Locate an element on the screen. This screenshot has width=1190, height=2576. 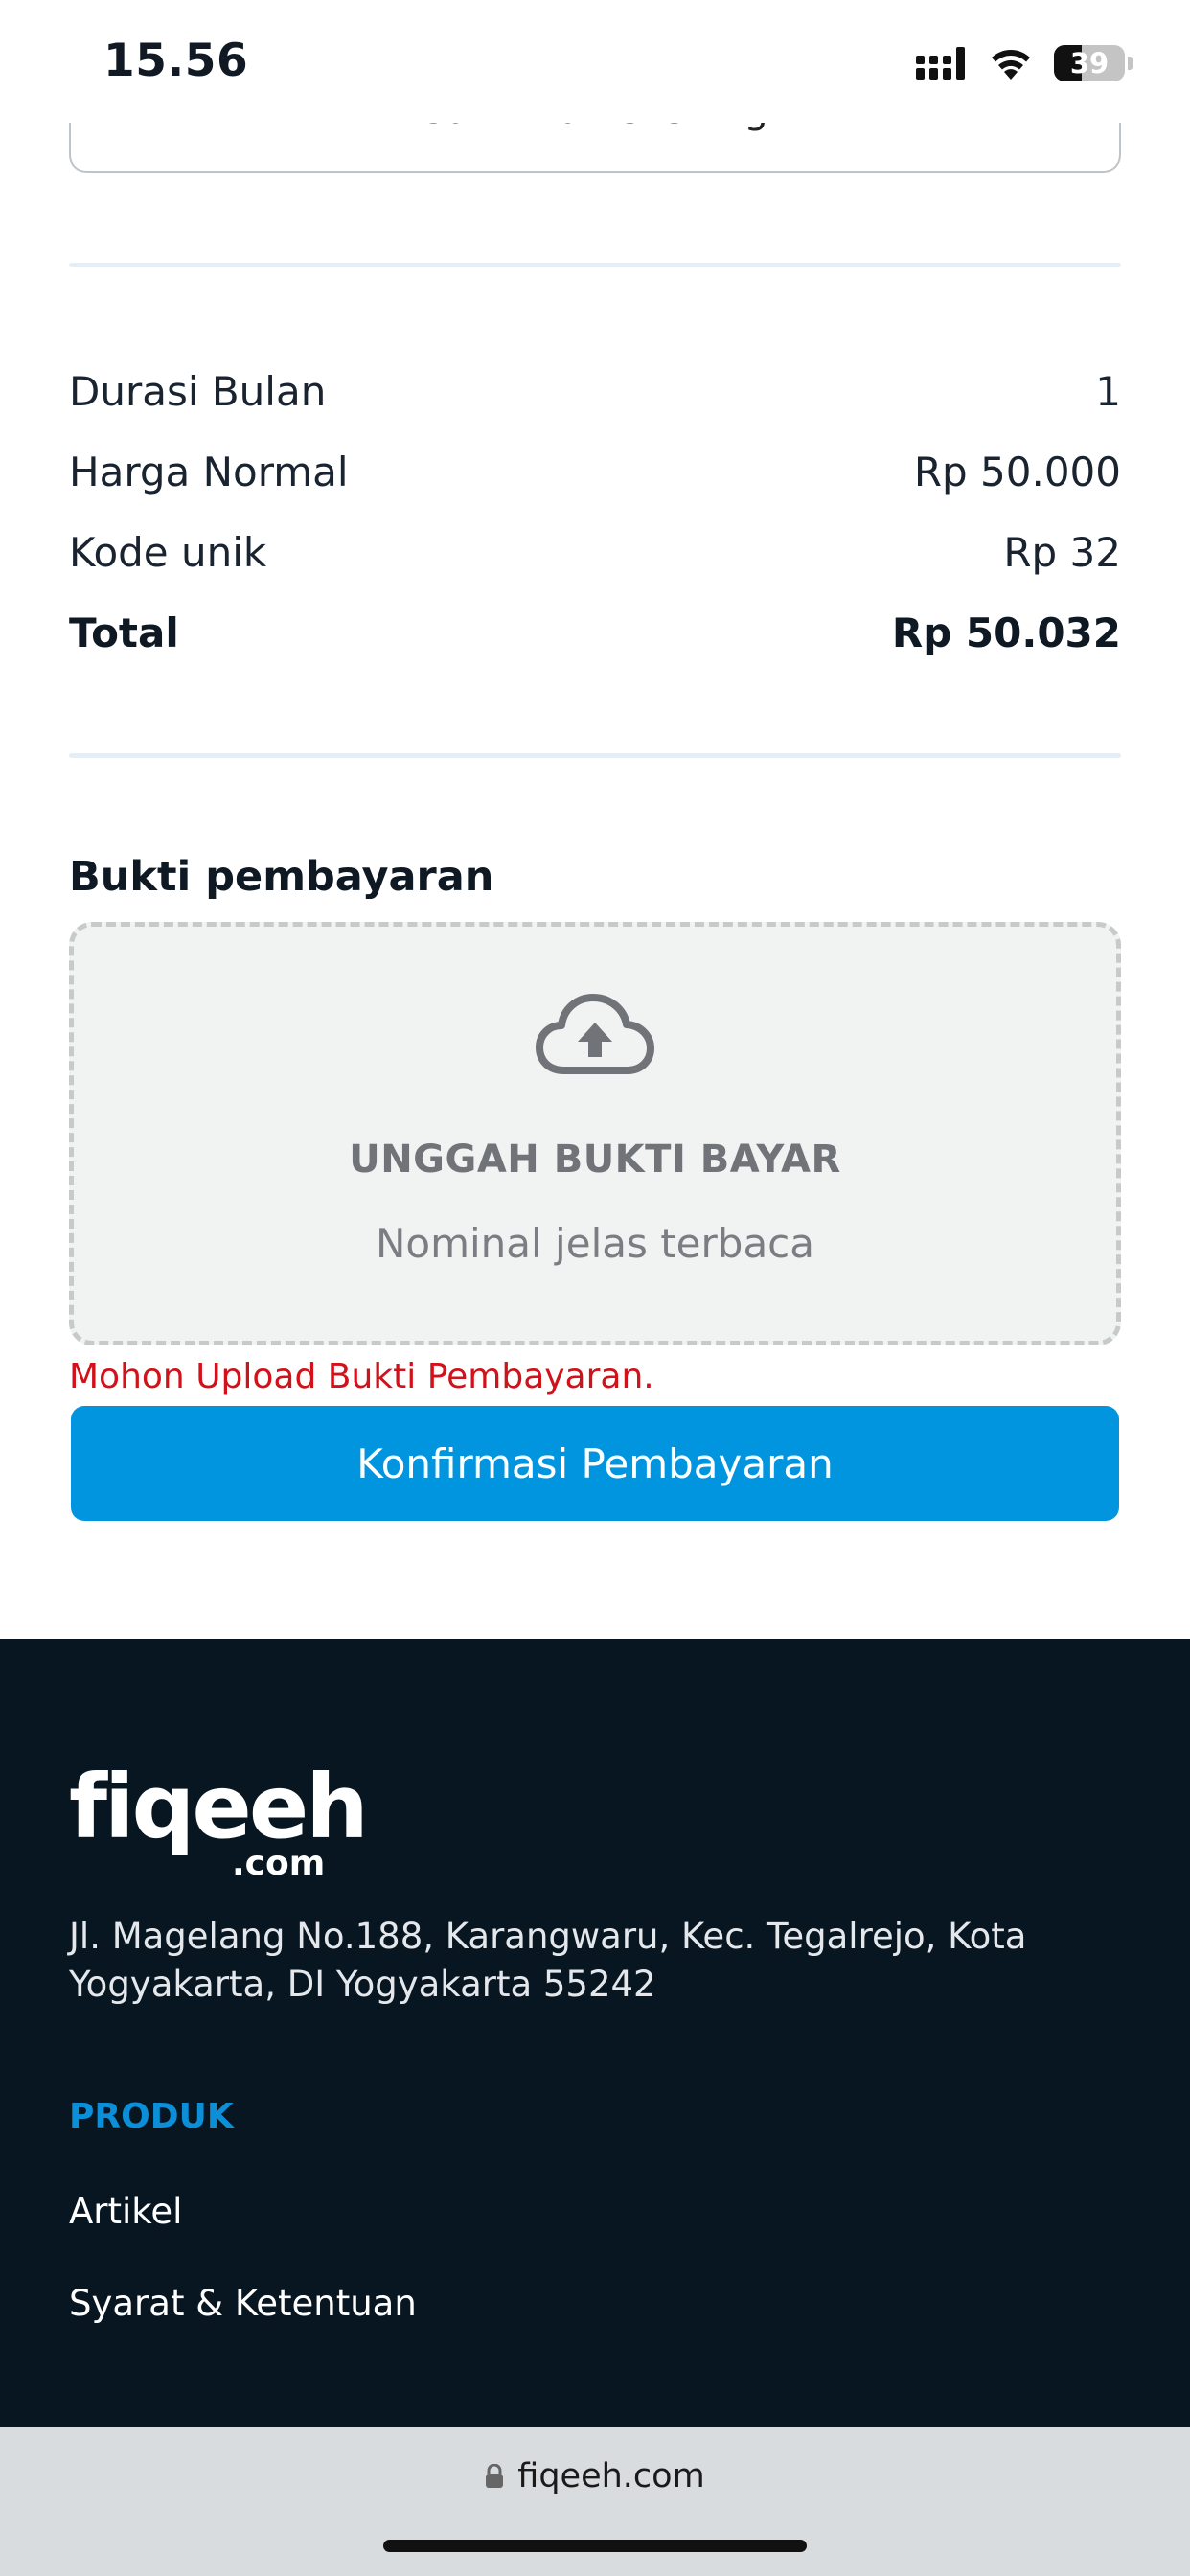
logo-wordmark: fiqeeh is located at coordinates (219, 1807).